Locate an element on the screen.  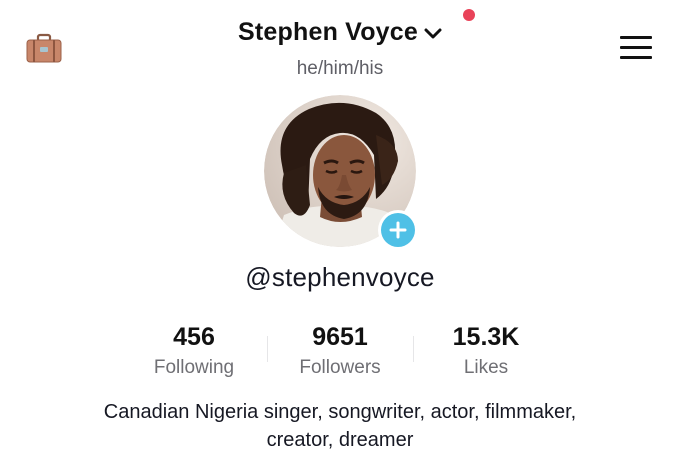
plus-icon is located at coordinates (398, 230).